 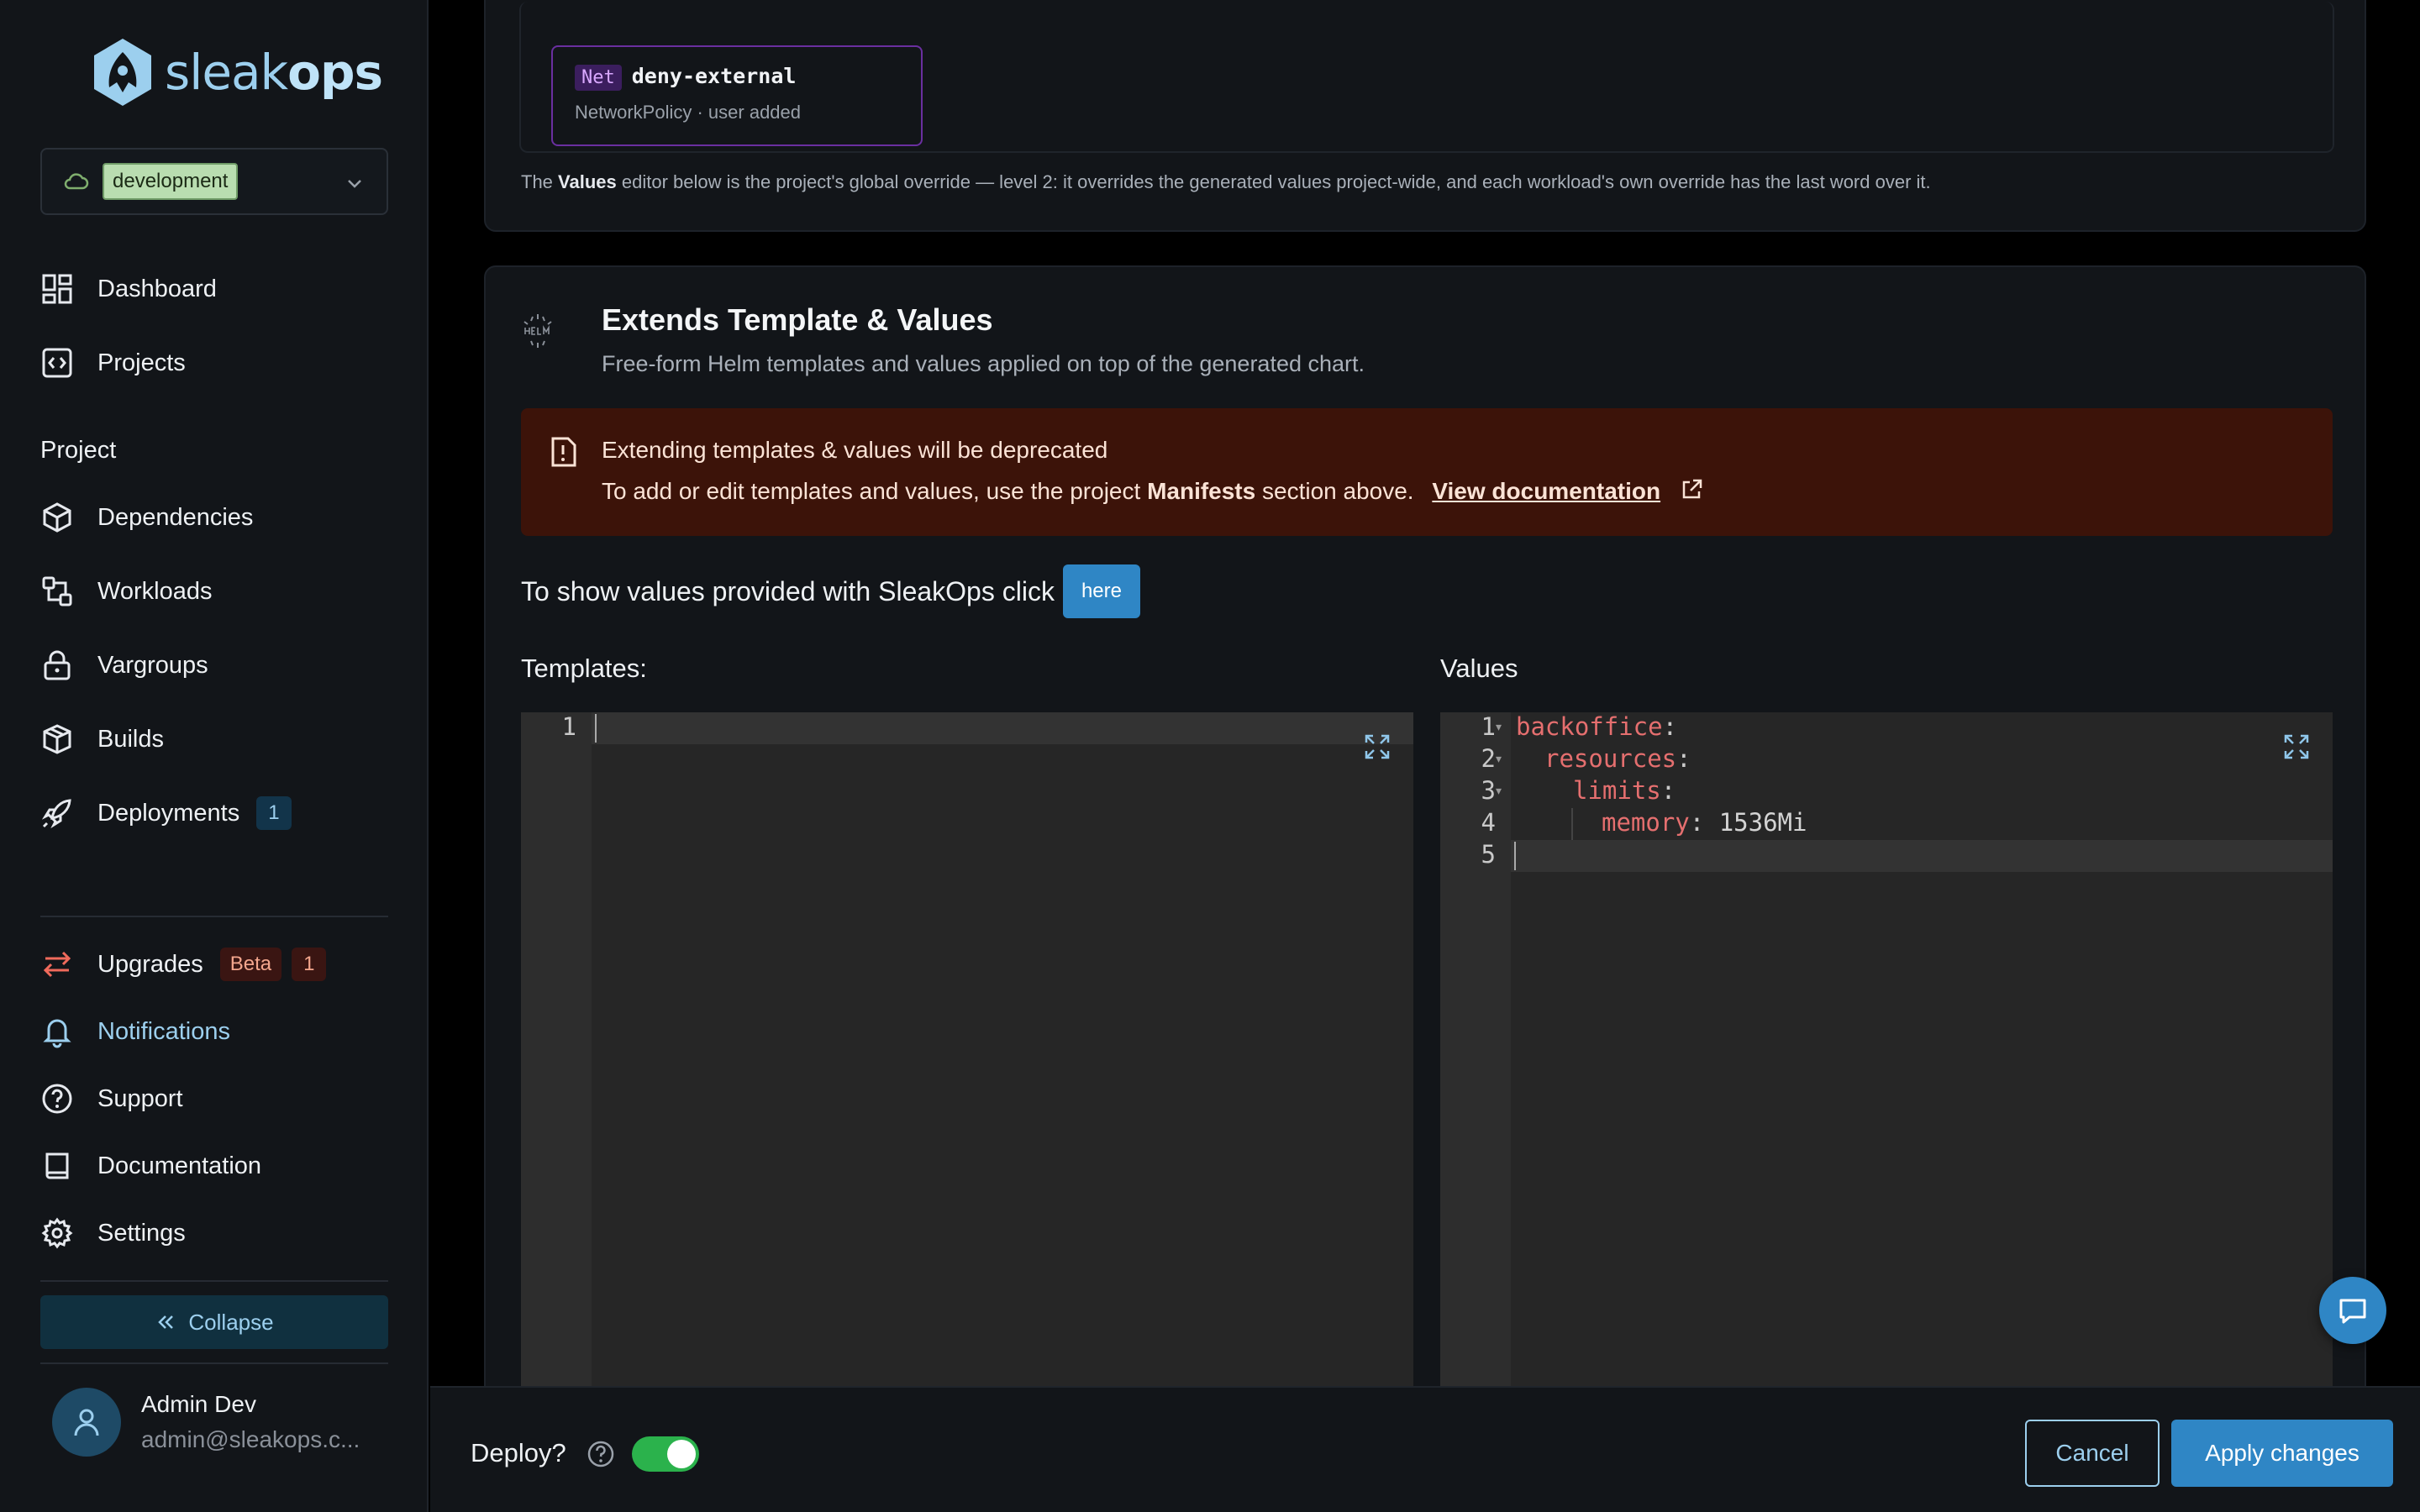 What do you see at coordinates (797, 319) in the screenshot?
I see `card-title: Extends Template & Values` at bounding box center [797, 319].